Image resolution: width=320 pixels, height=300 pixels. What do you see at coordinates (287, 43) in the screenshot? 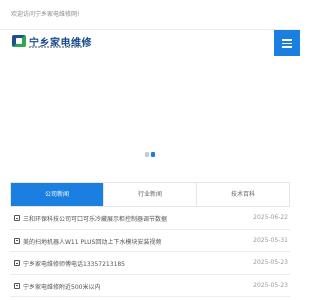
I see `menu-button` at bounding box center [287, 43].